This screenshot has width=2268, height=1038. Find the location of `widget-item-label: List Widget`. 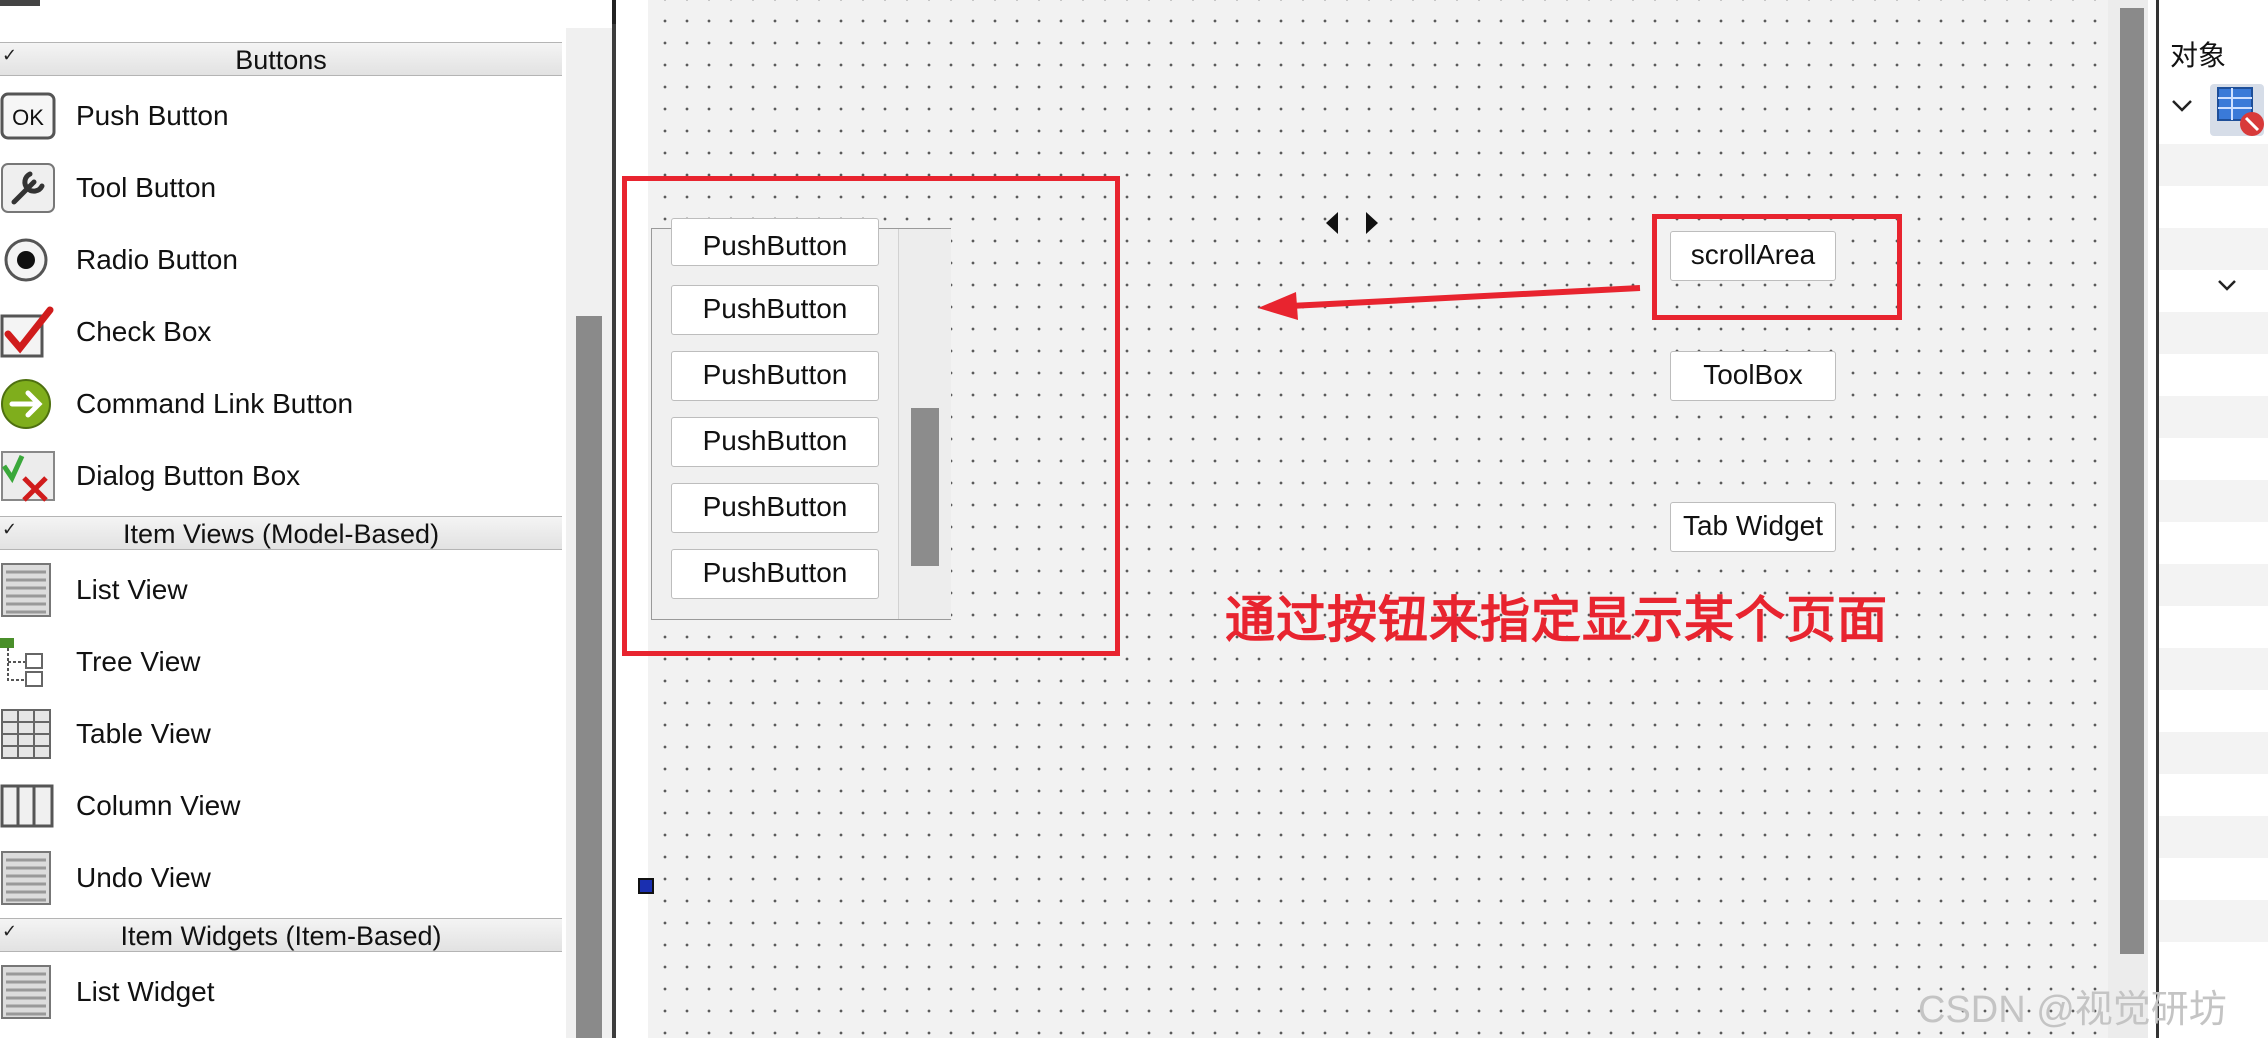

widget-item-label: List Widget is located at coordinates (145, 991).